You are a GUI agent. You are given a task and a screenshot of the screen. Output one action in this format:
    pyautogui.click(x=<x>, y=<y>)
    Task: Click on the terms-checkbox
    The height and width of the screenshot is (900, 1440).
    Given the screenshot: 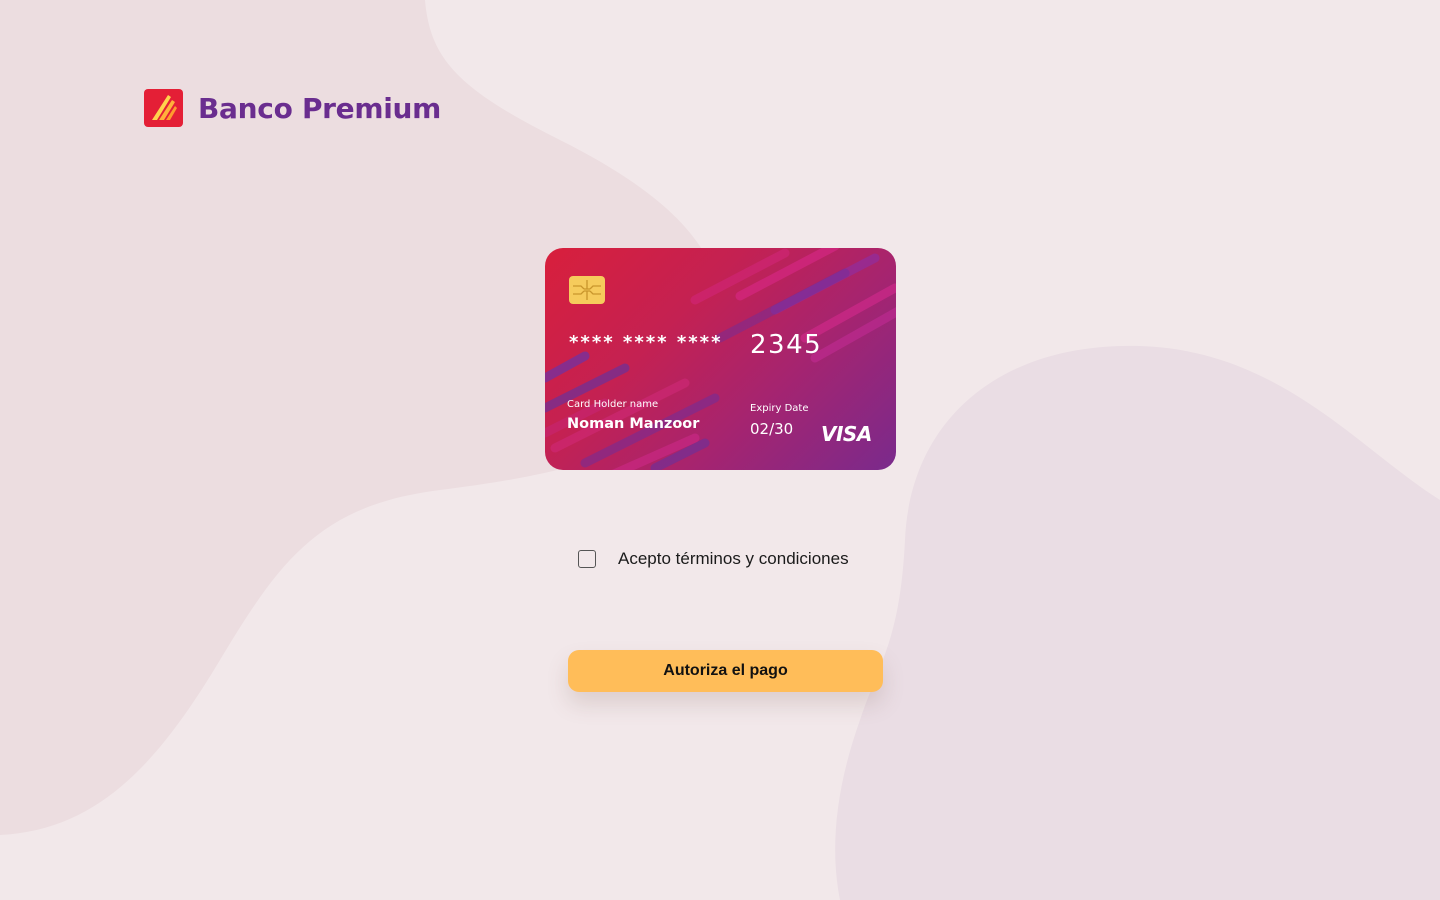 What is the action you would take?
    pyautogui.click(x=587, y=559)
    